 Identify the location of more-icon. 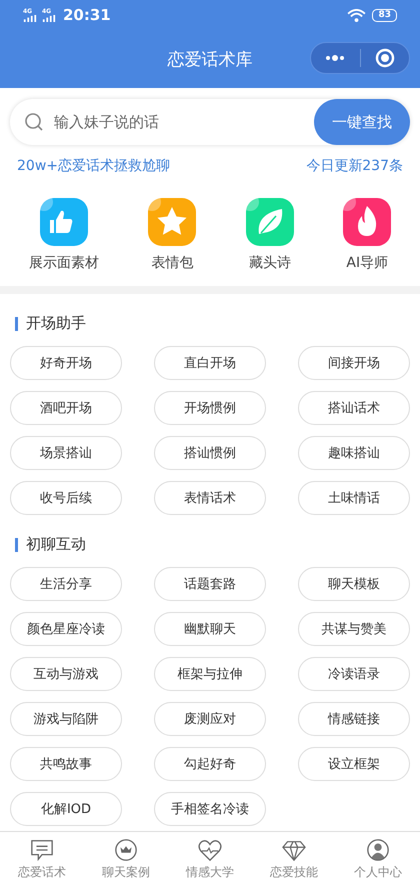
(335, 58).